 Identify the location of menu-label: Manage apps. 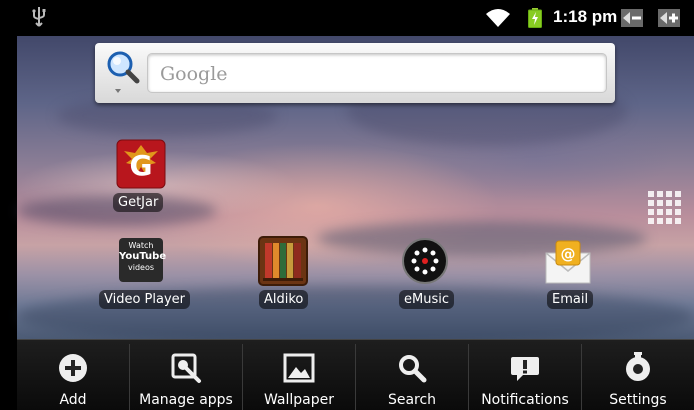
(186, 400).